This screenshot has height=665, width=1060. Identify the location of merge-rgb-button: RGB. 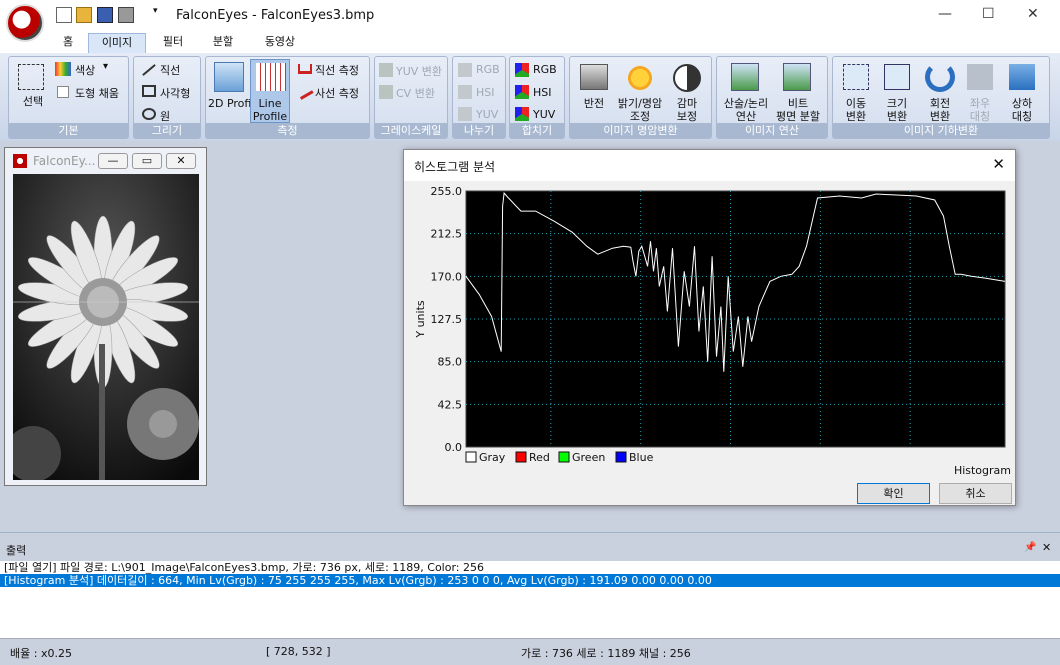
(545, 69).